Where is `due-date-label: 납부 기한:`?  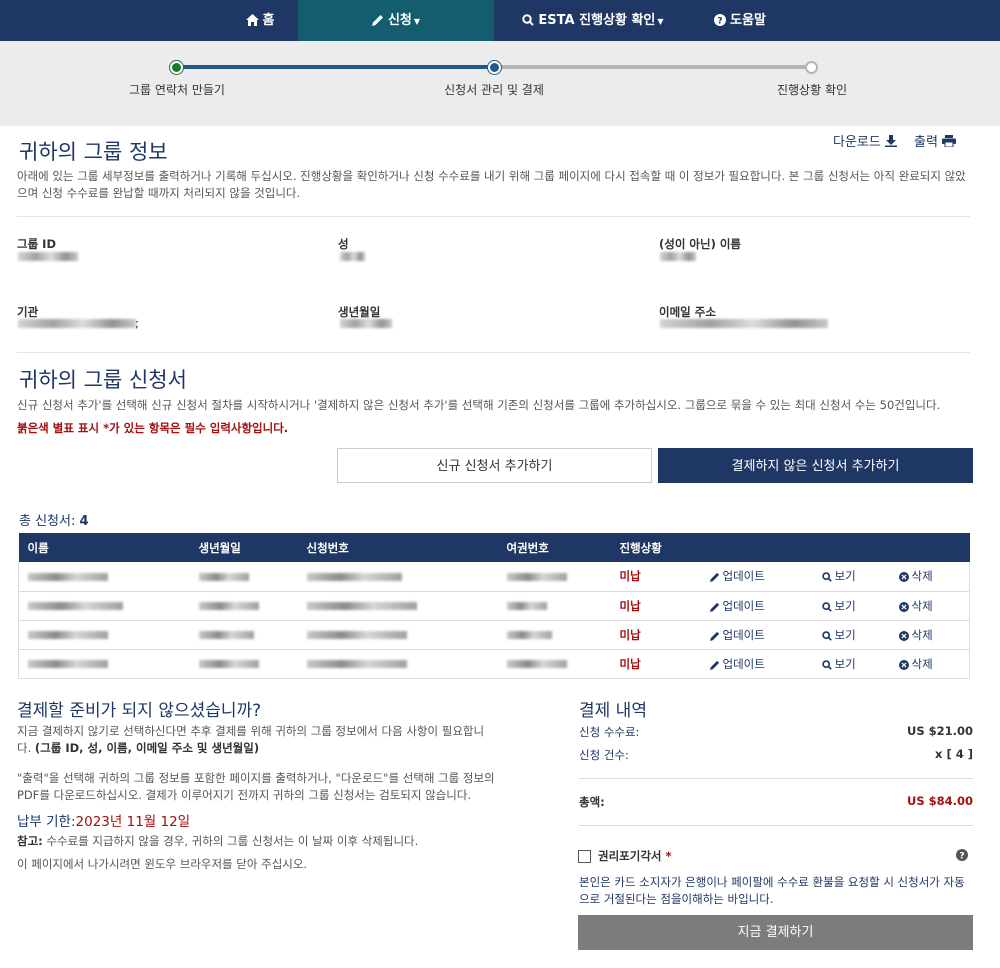 due-date-label: 납부 기한: is located at coordinates (46, 822).